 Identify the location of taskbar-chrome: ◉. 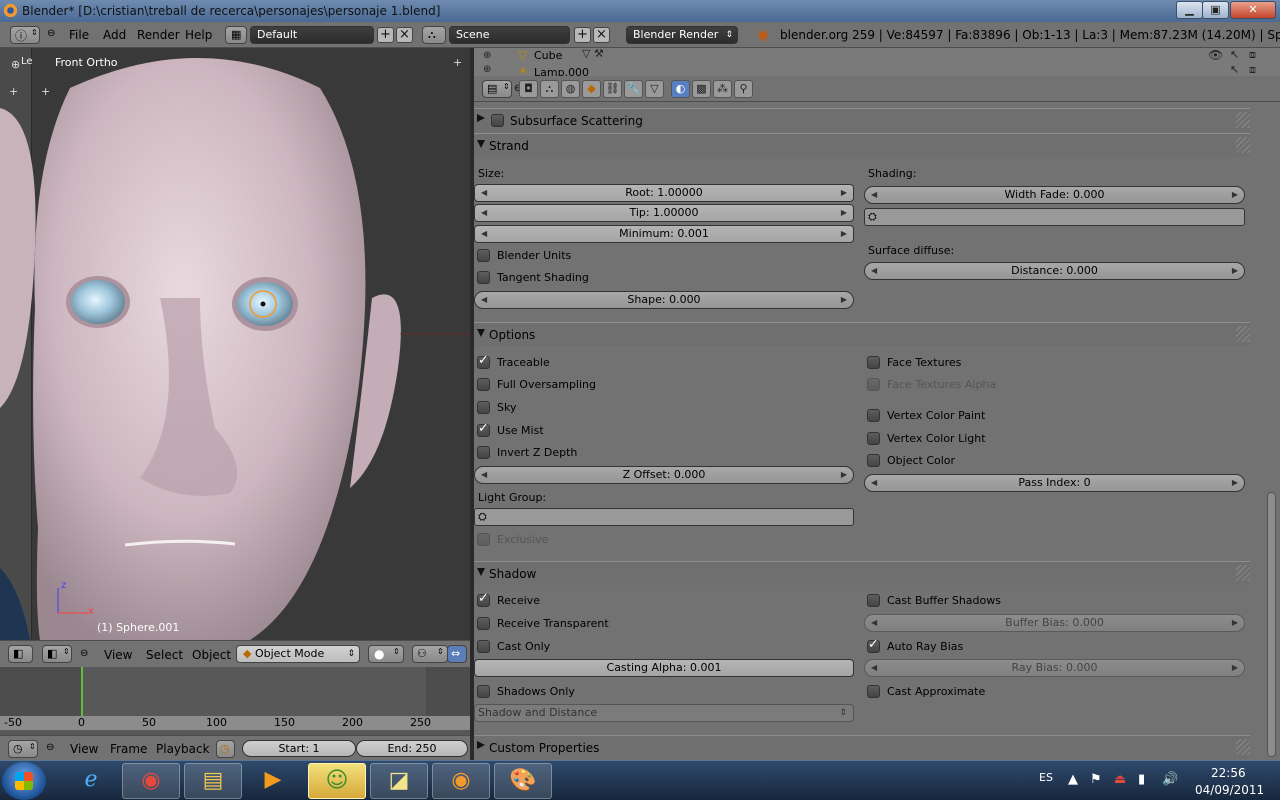
(151, 781).